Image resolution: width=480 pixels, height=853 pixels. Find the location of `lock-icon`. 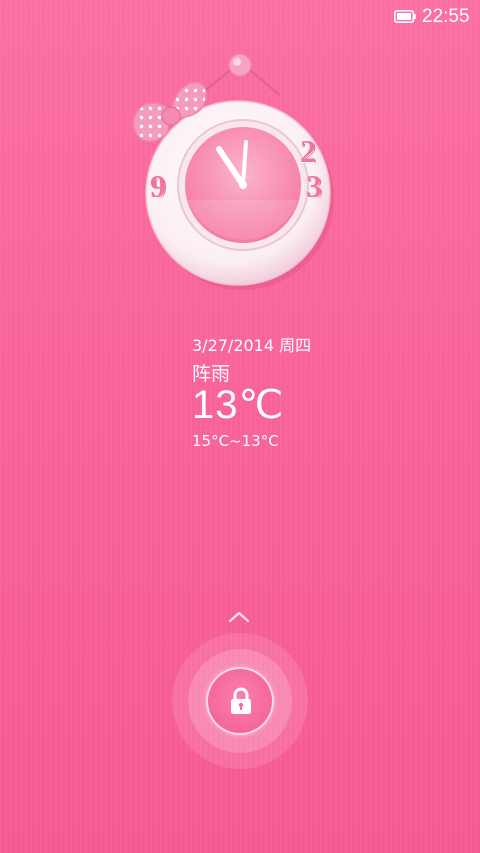

lock-icon is located at coordinates (241, 700).